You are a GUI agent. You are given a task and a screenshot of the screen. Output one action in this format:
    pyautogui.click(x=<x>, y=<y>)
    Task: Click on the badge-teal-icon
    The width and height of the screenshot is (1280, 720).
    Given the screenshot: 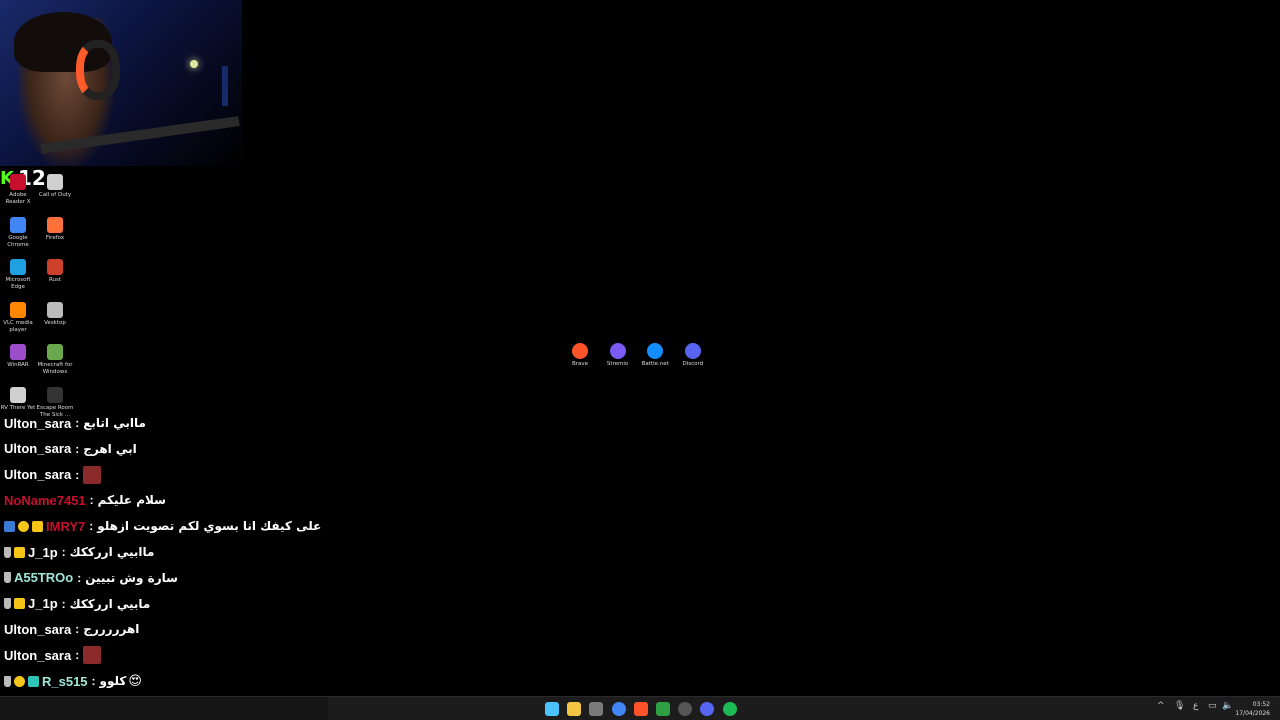 What is the action you would take?
    pyautogui.click(x=33, y=681)
    